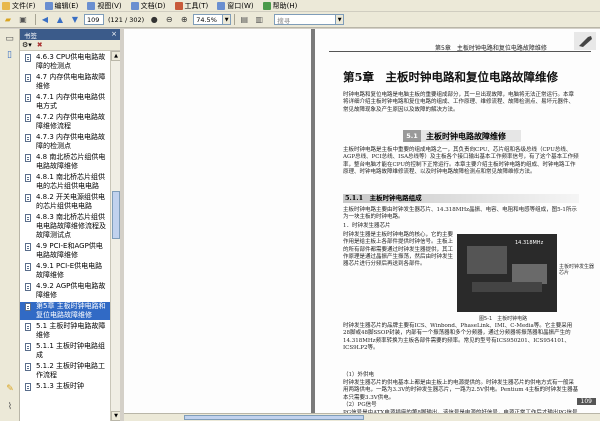  I want to click on bookmark-item: 5.1.3 主板时钟, so click(65, 386).